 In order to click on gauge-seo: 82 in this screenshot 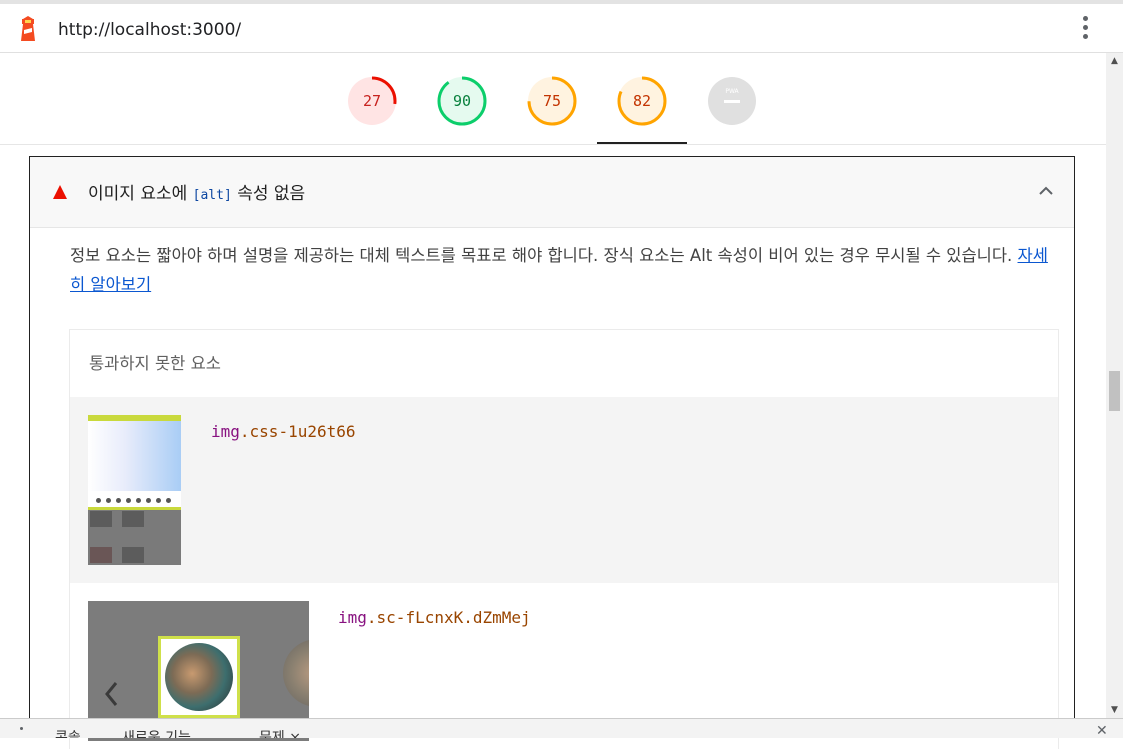, I will do `click(642, 101)`.